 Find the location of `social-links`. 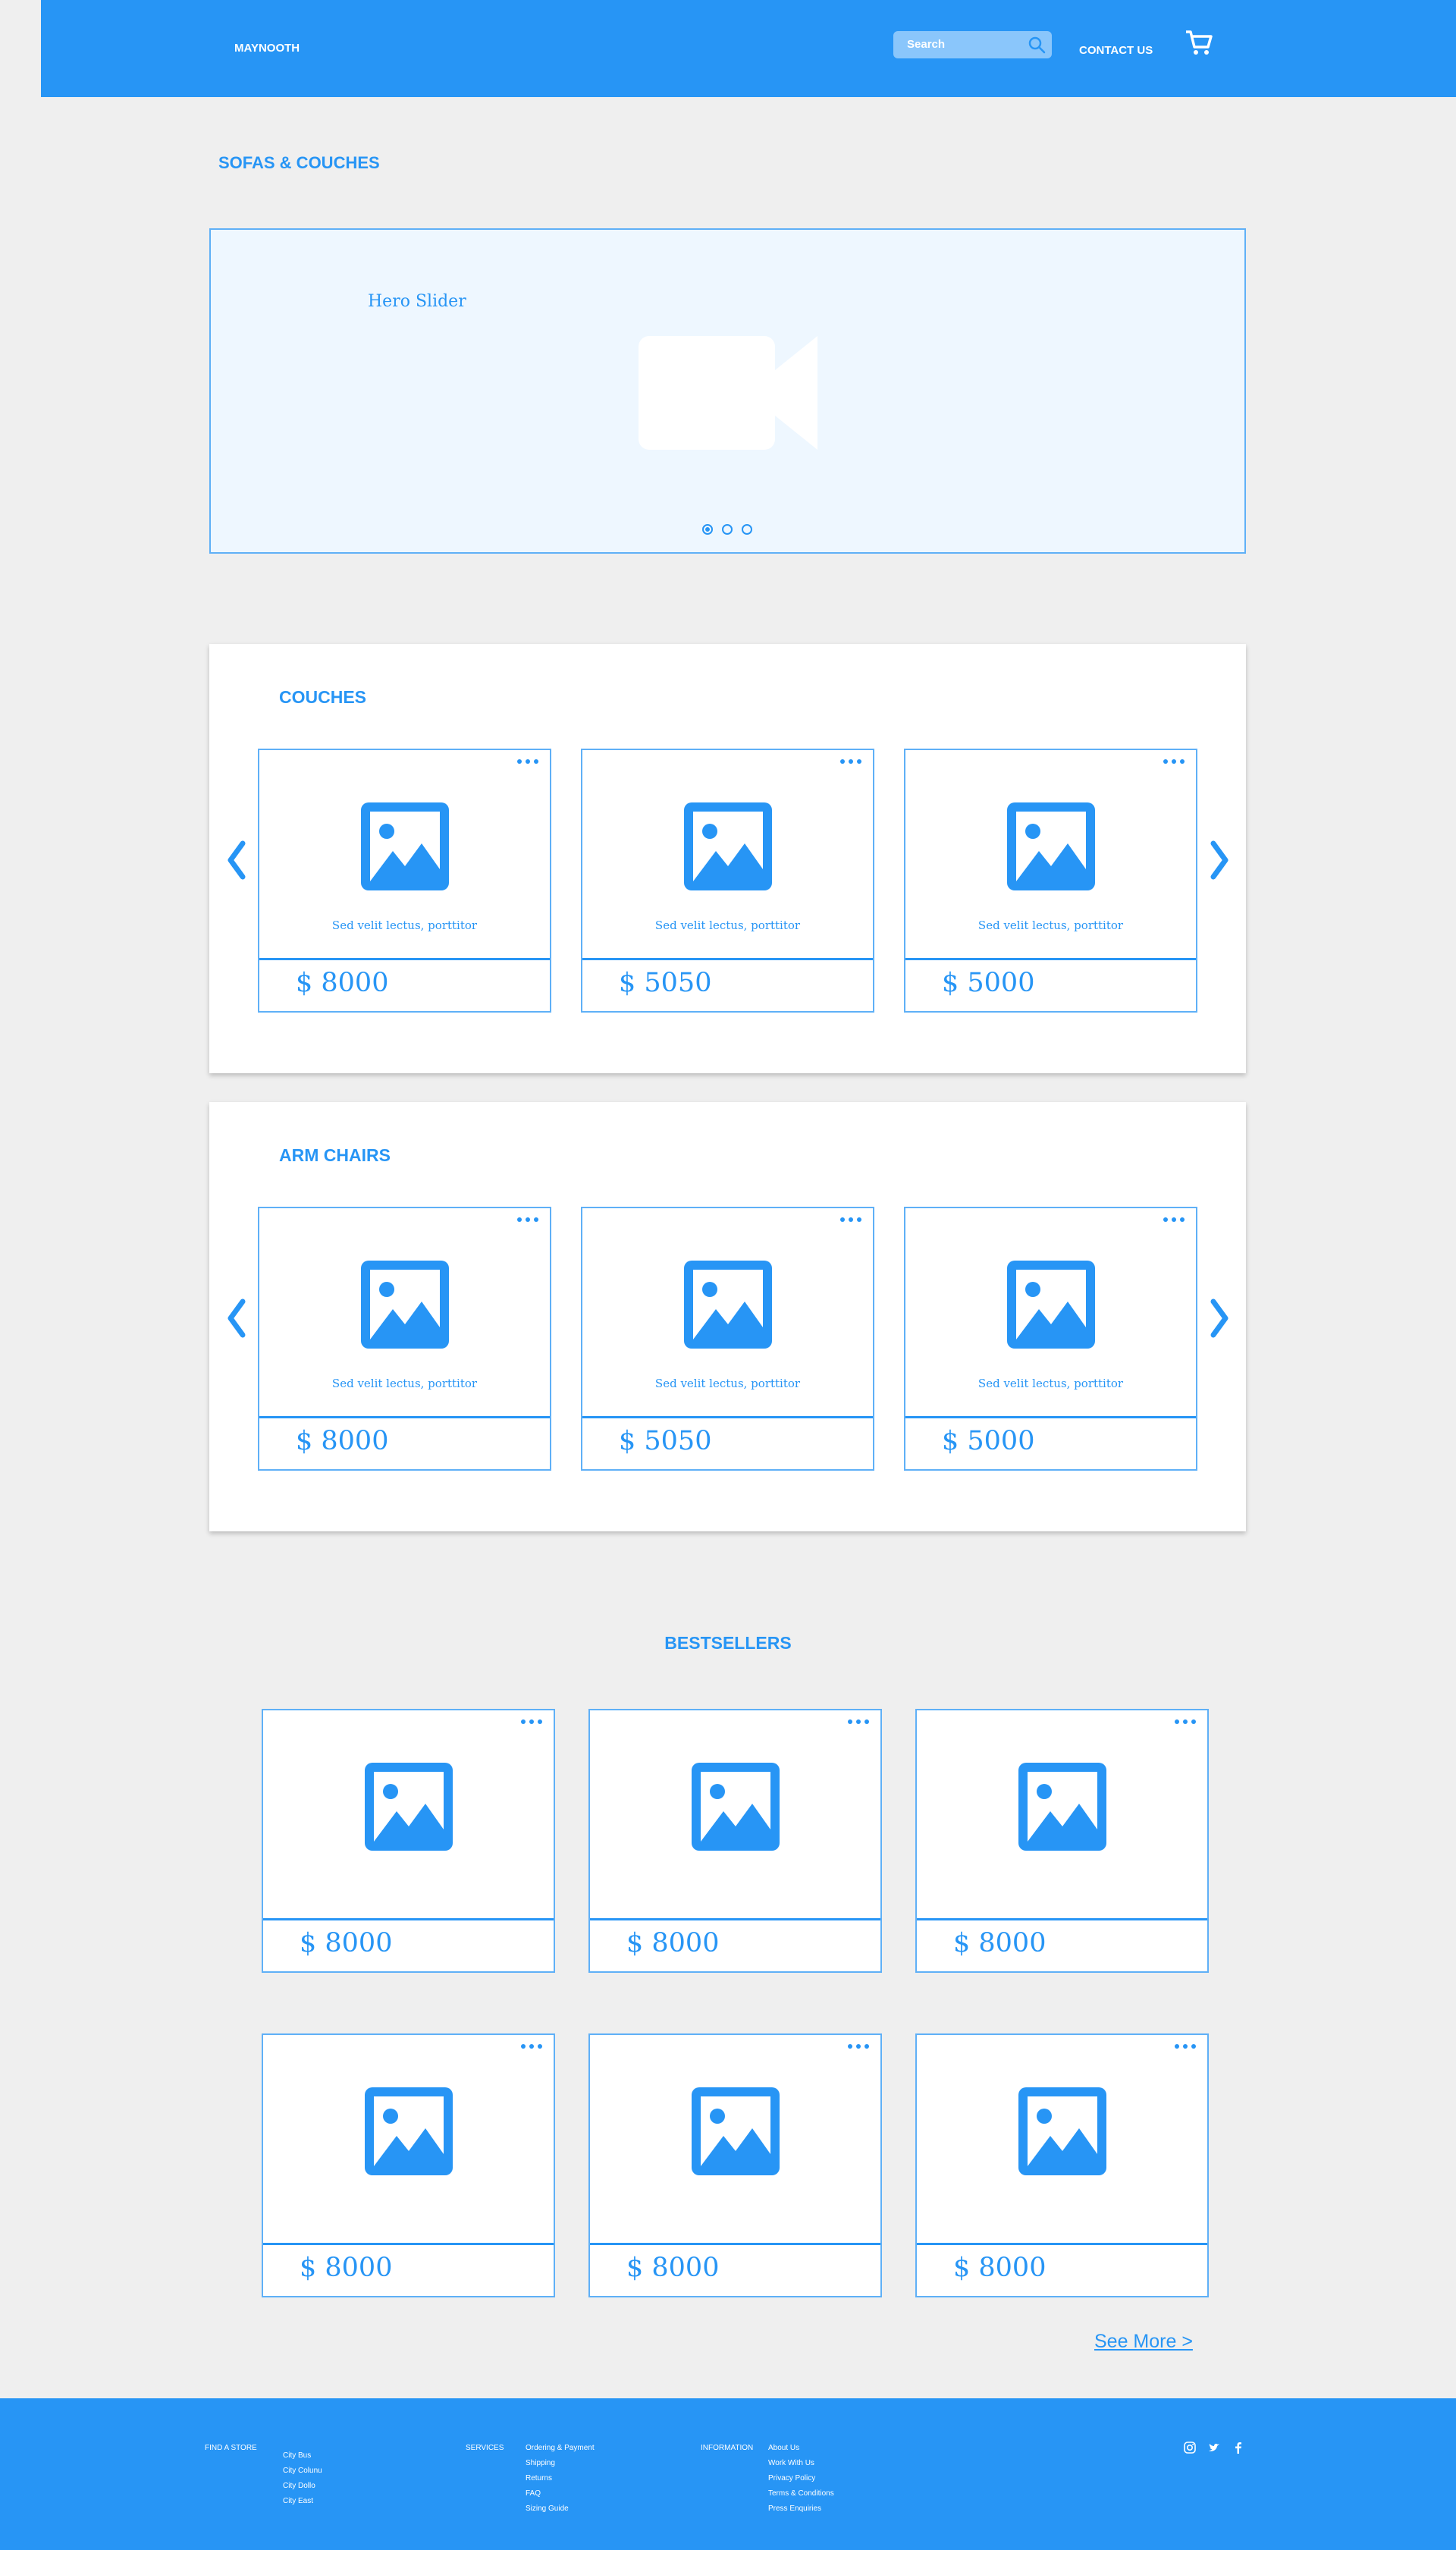

social-links is located at coordinates (1214, 2447).